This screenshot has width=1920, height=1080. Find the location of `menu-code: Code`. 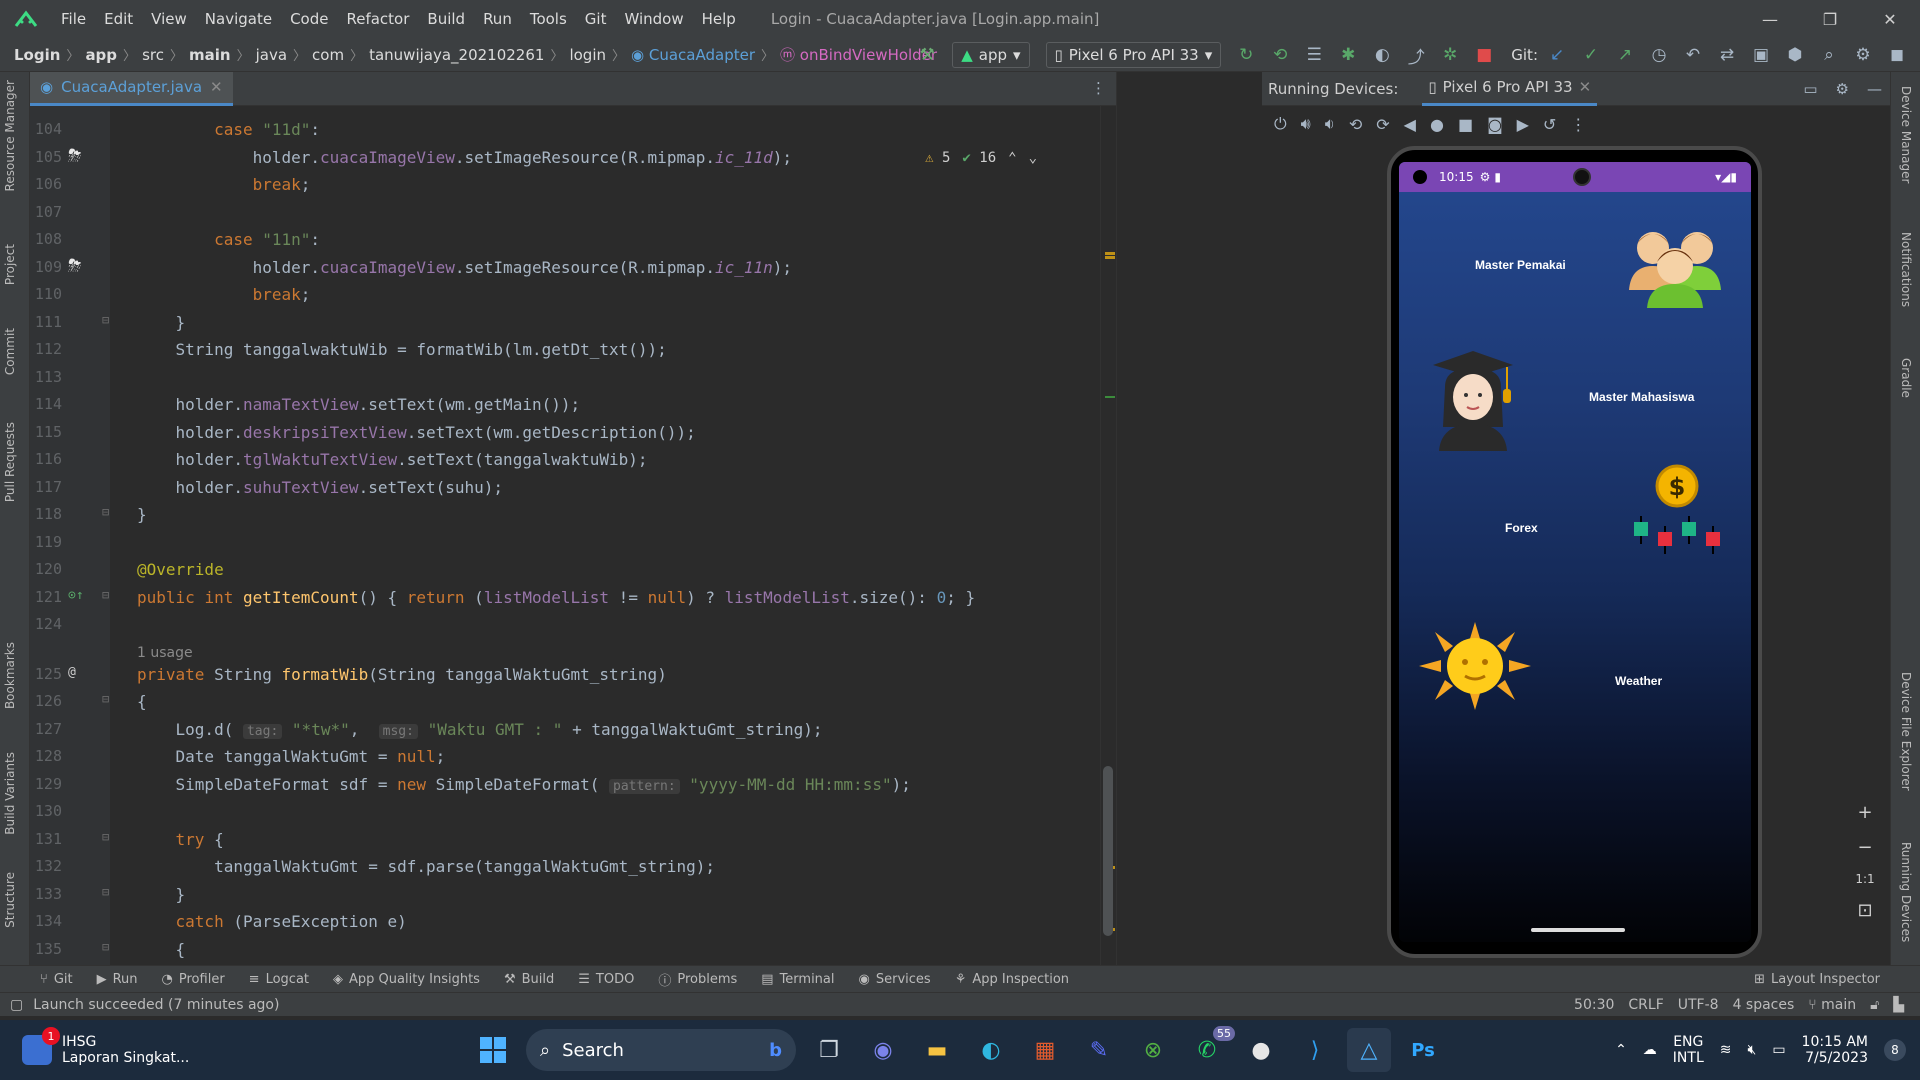

menu-code: Code is located at coordinates (309, 19).